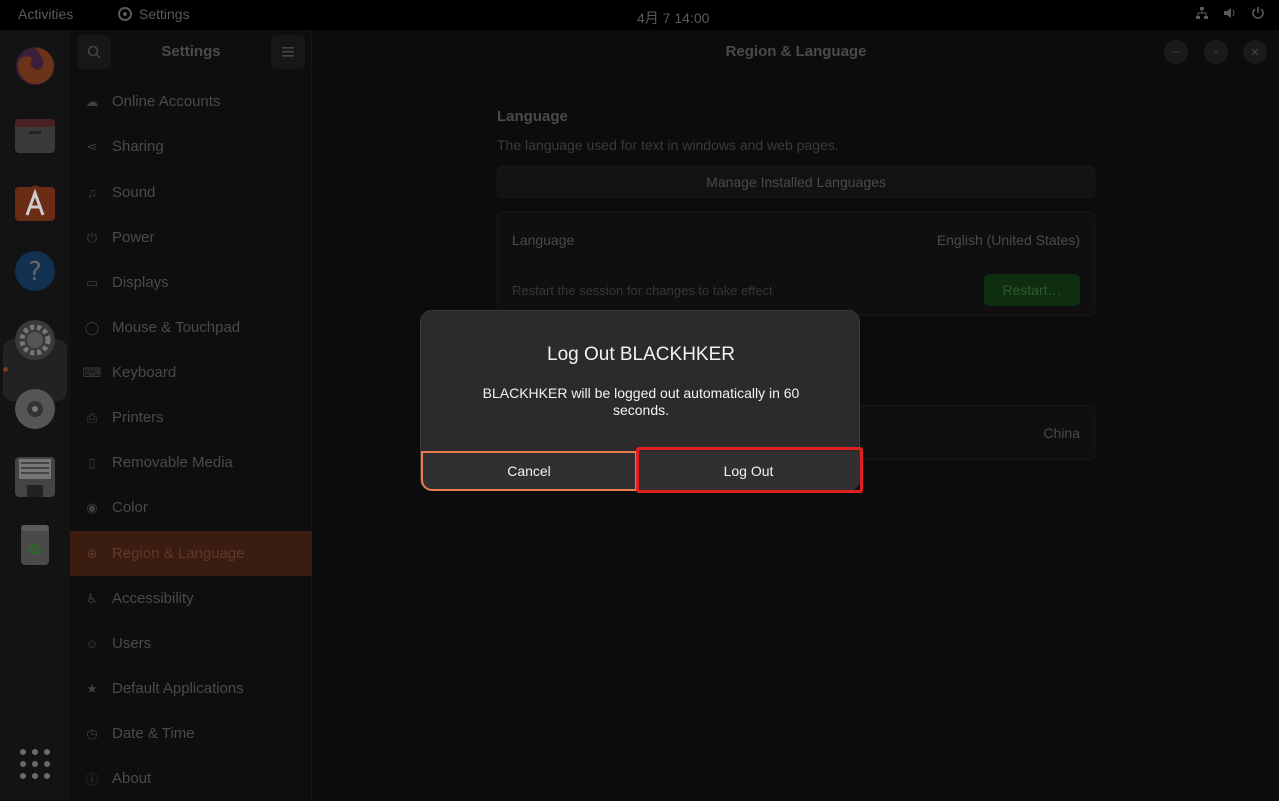  I want to click on running-dot, so click(5, 369).